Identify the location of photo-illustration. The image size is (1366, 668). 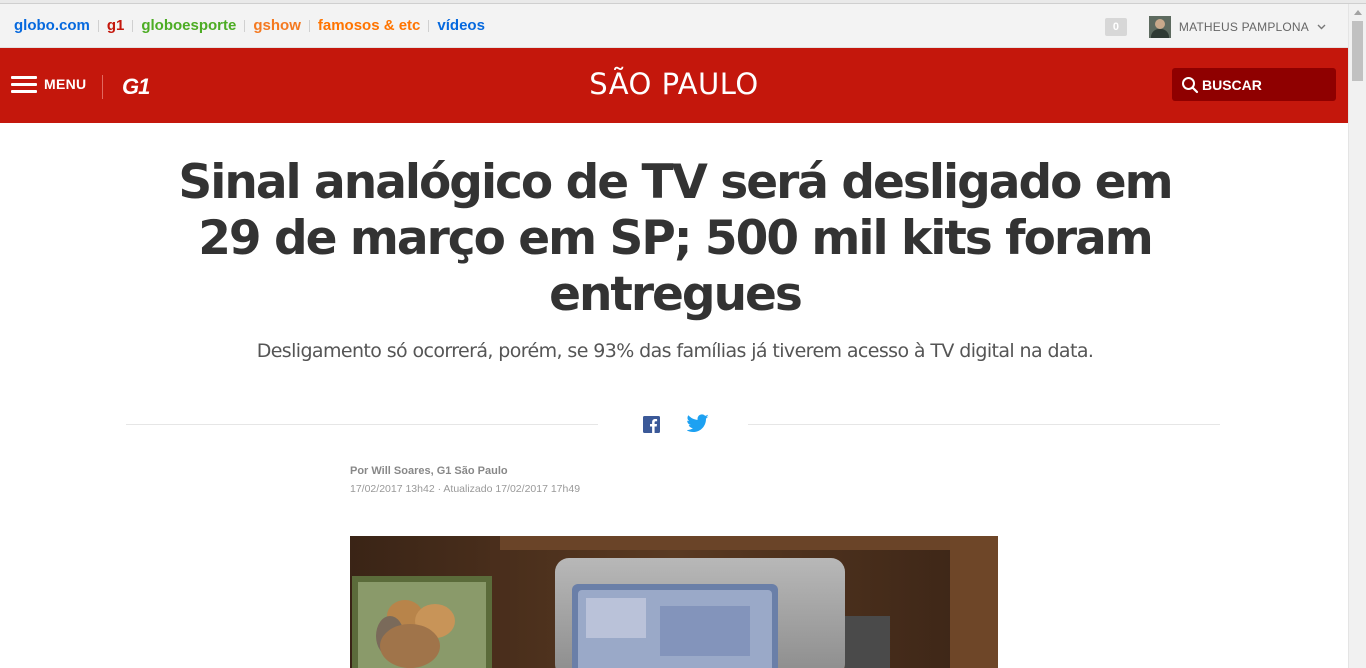
(674, 602).